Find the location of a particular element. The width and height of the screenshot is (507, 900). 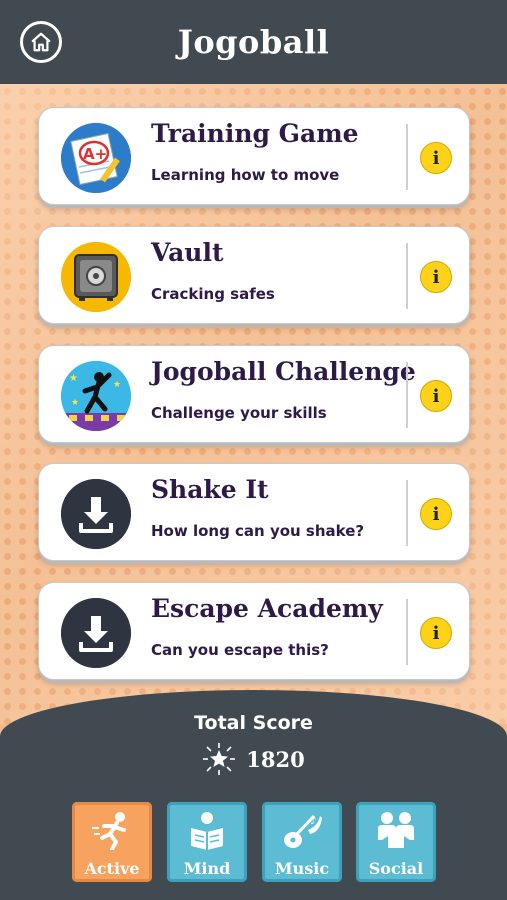

game-subtitle: Learning how to move is located at coordinates (245, 175).